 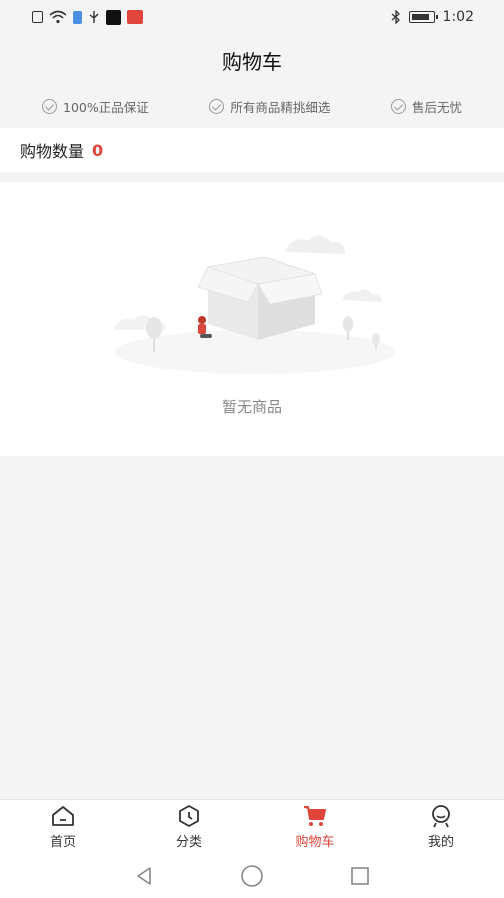 I want to click on guarantee-item: 100%正品保证, so click(x=95, y=106).